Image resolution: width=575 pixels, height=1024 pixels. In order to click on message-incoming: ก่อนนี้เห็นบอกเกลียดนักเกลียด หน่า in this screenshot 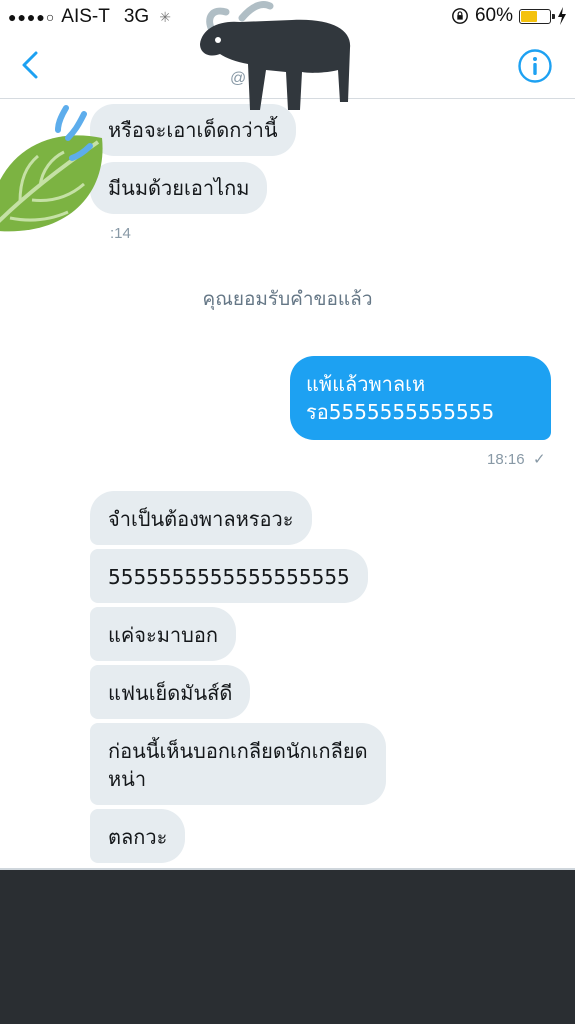, I will do `click(238, 764)`.